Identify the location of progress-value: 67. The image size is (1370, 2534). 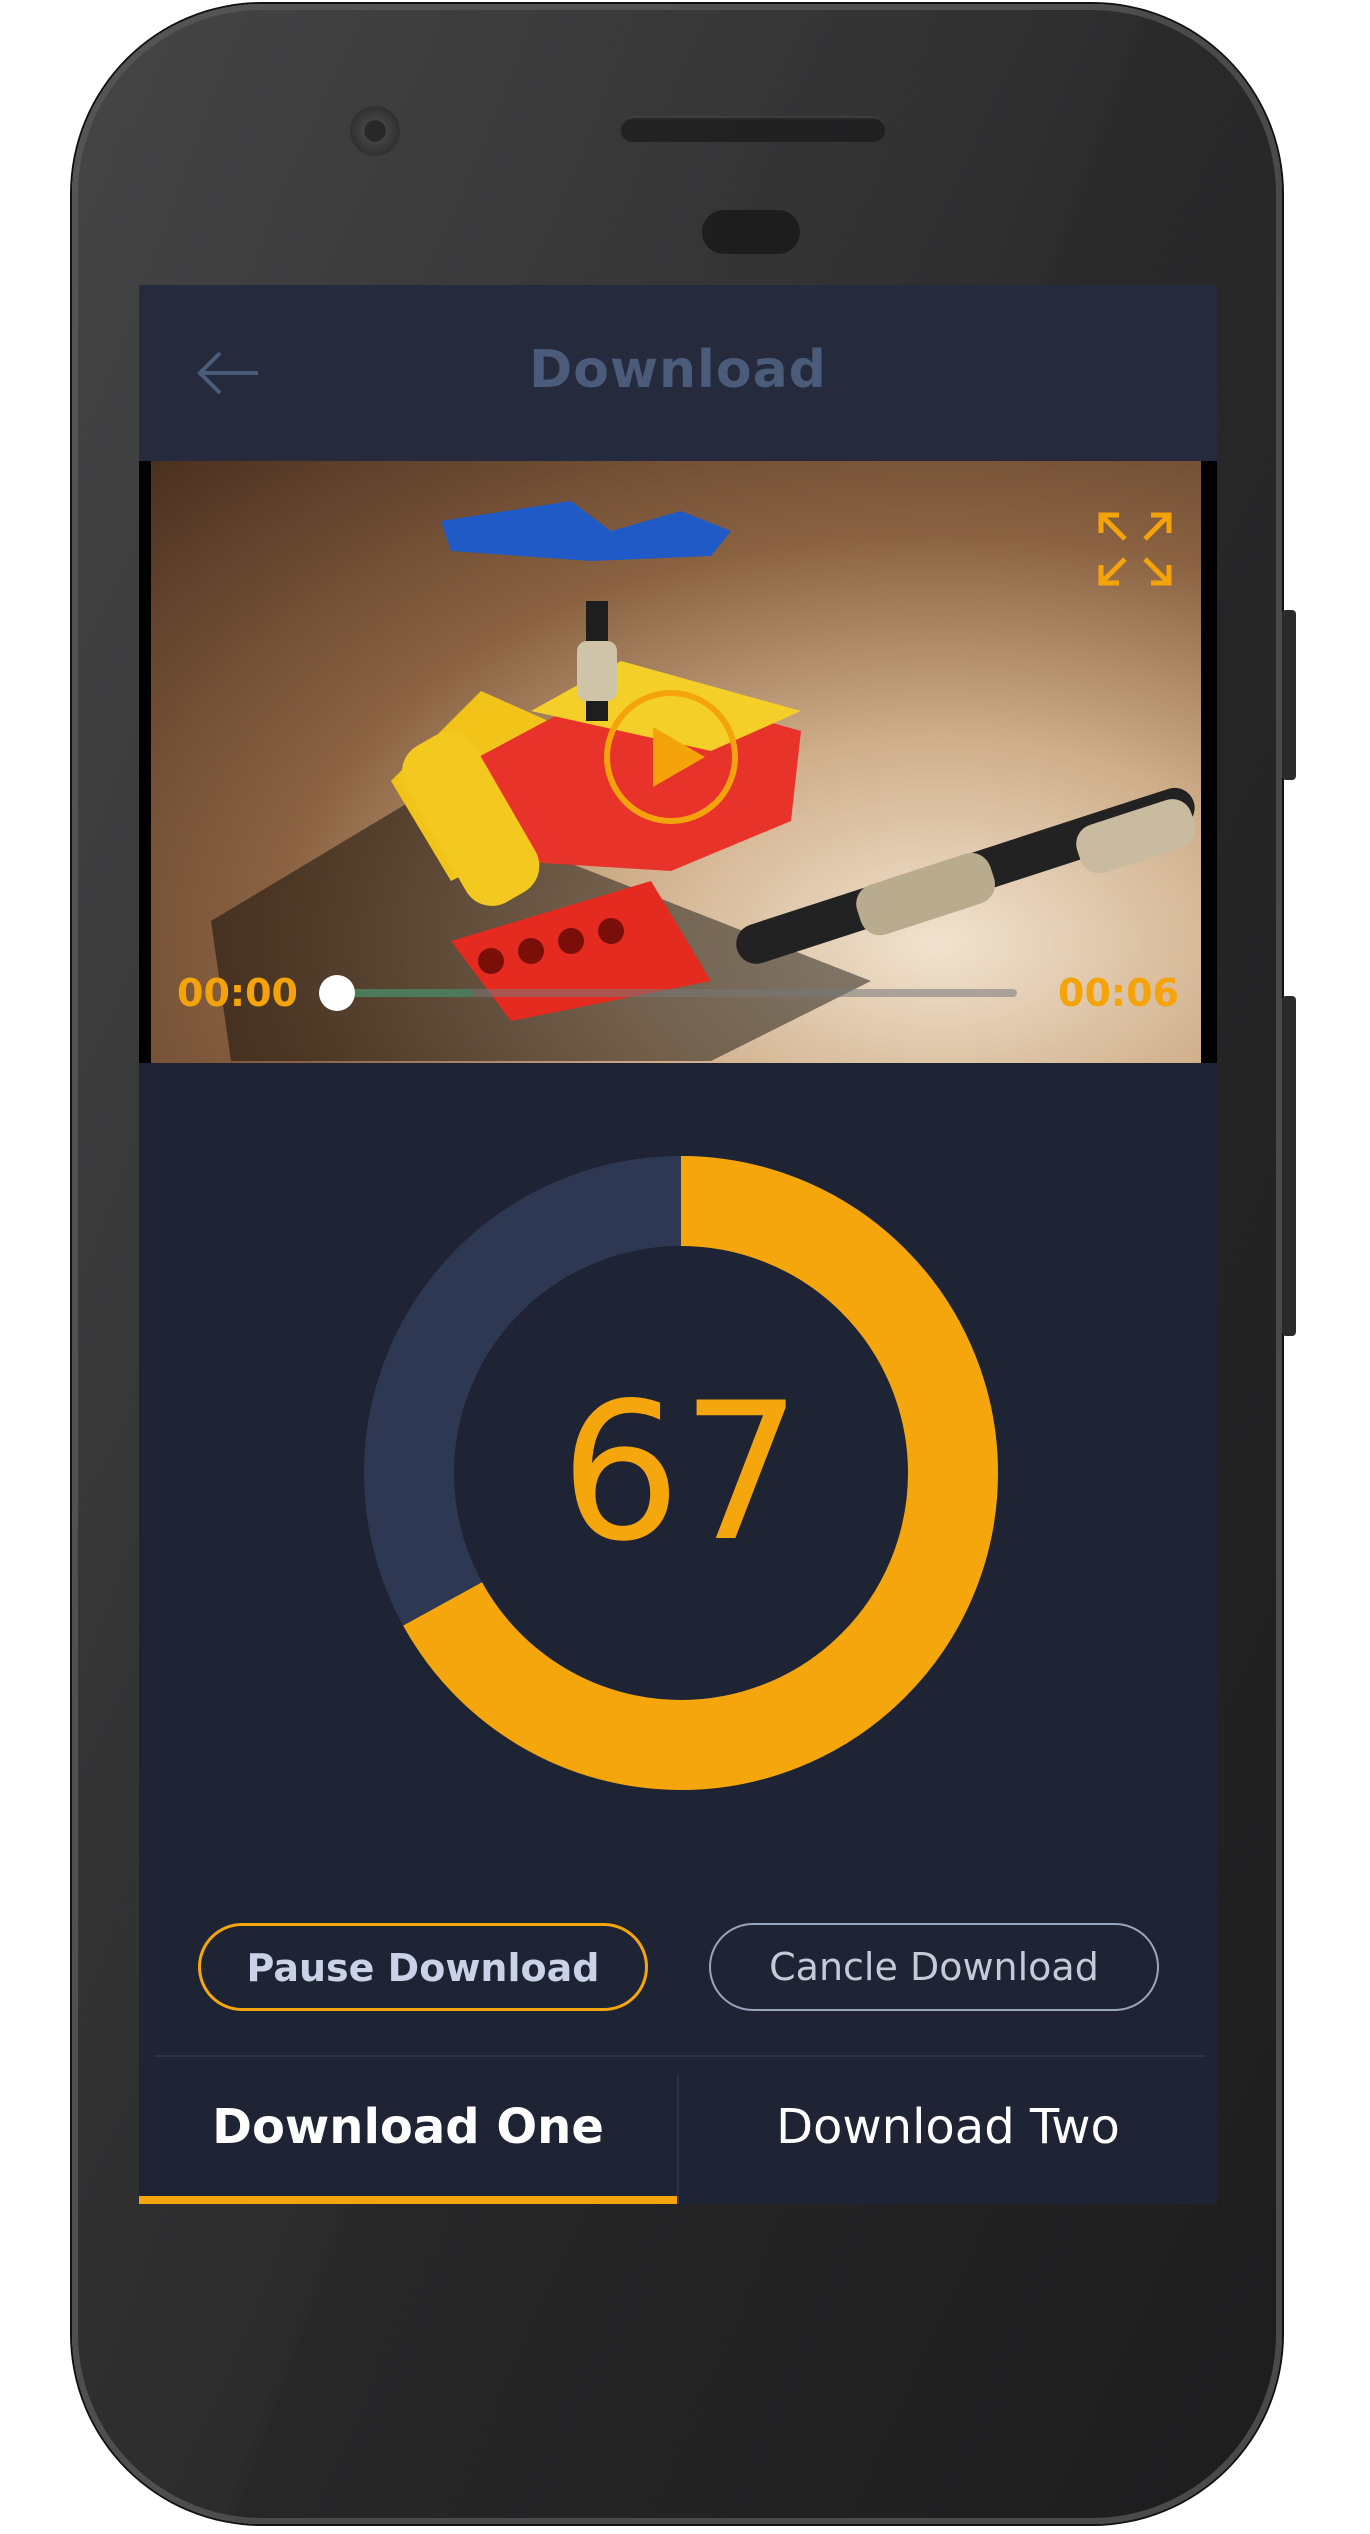
(681, 1472).